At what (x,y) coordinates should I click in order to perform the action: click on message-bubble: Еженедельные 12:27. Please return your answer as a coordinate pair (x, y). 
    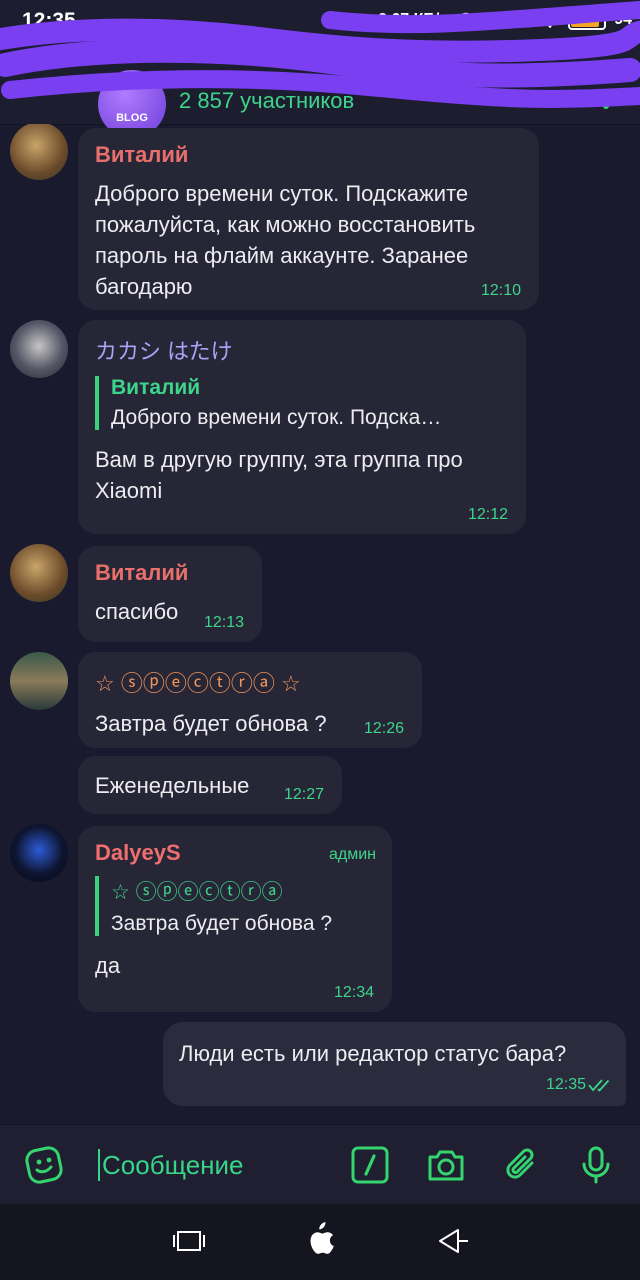
    Looking at the image, I should click on (210, 785).